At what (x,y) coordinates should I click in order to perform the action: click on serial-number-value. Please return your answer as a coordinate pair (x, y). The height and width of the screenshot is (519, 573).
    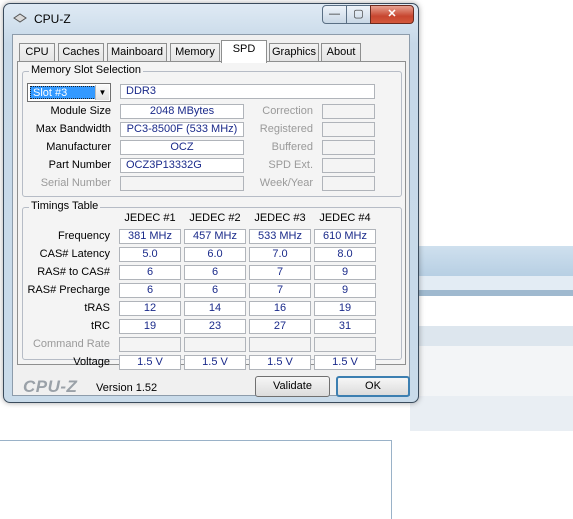
    Looking at the image, I should click on (182, 183).